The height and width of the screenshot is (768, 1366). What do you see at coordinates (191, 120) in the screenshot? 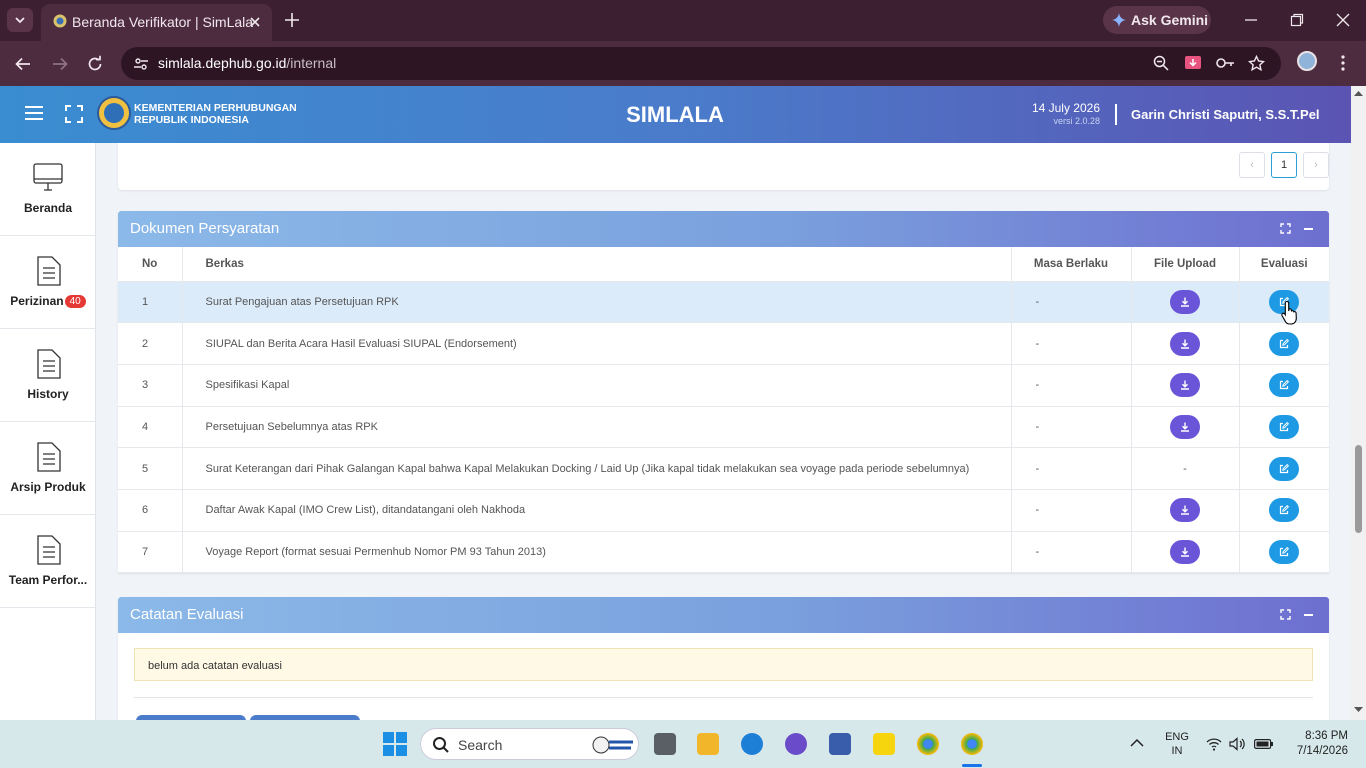
I see `ministry-line2: REPUBLIK INDONESIA` at bounding box center [191, 120].